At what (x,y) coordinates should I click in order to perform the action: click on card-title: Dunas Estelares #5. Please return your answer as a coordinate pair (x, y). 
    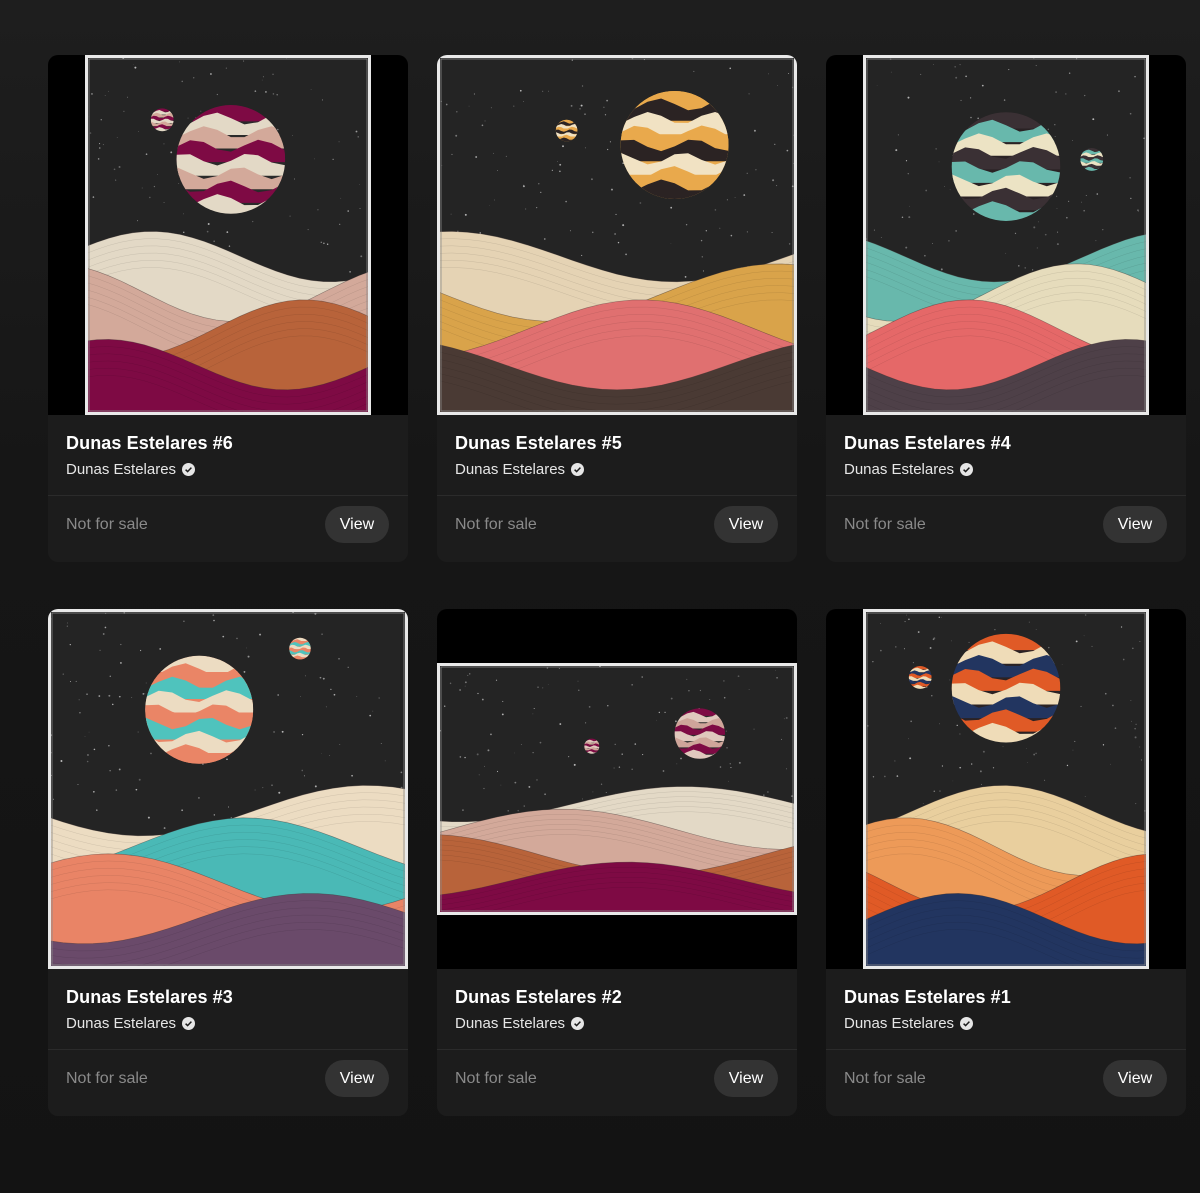
    Looking at the image, I should click on (538, 443).